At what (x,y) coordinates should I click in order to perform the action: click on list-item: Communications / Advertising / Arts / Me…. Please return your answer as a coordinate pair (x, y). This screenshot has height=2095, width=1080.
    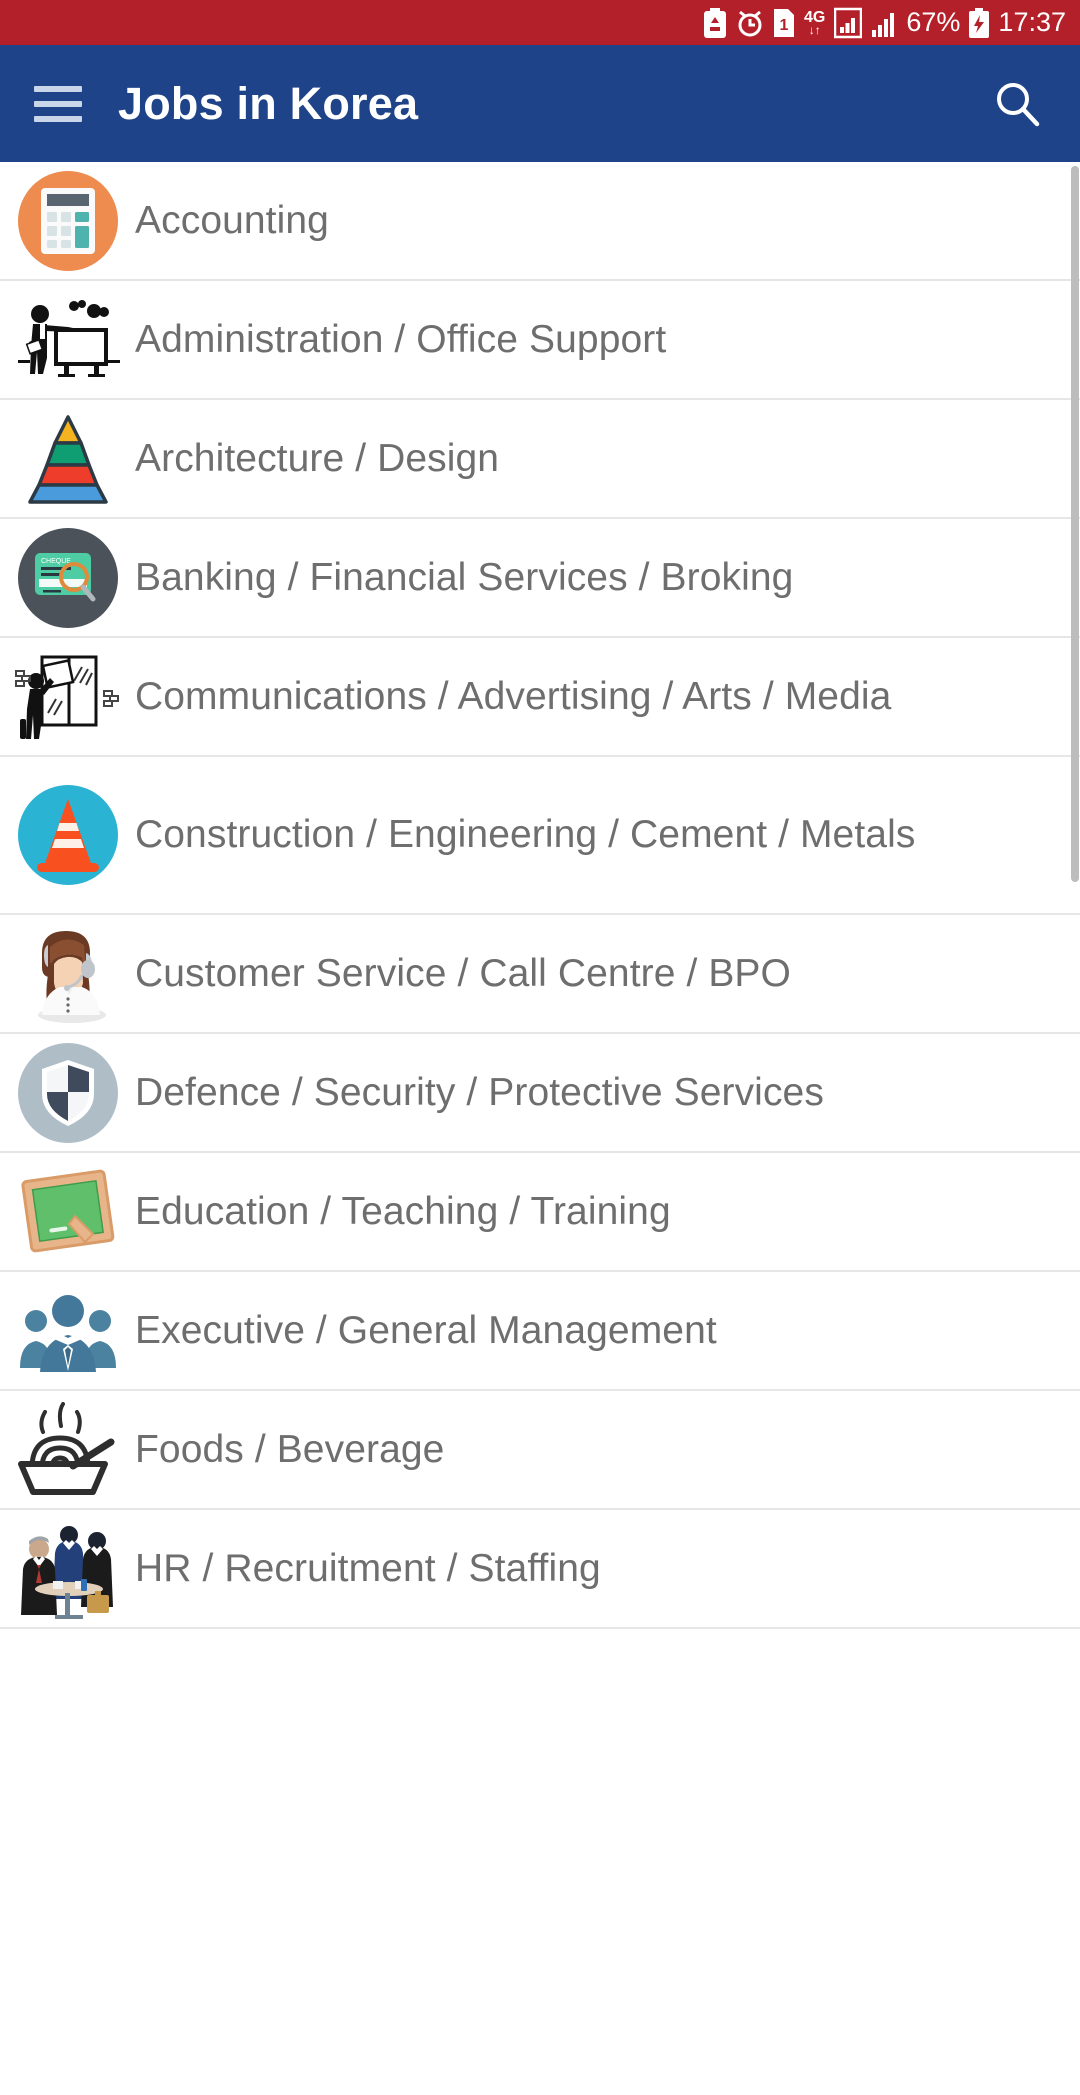
    Looking at the image, I should click on (540, 697).